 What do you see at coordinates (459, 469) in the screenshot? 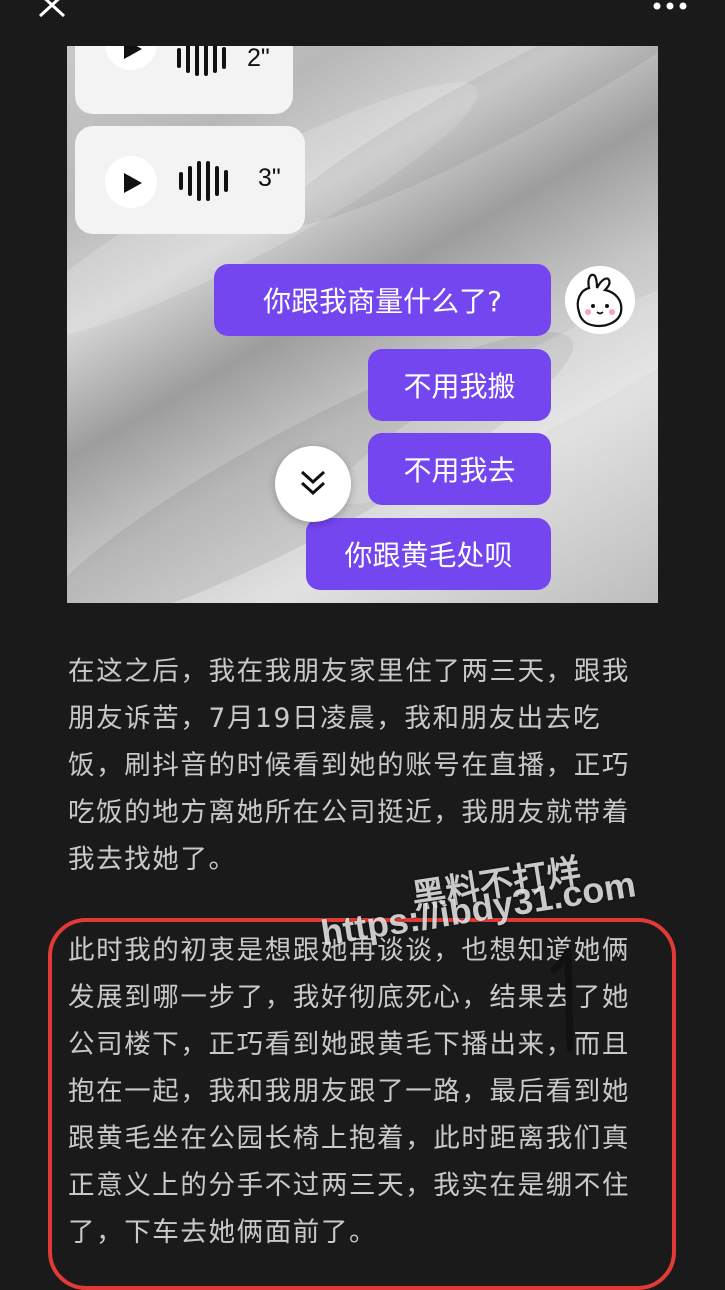
I see `chat-message: 不用我去` at bounding box center [459, 469].